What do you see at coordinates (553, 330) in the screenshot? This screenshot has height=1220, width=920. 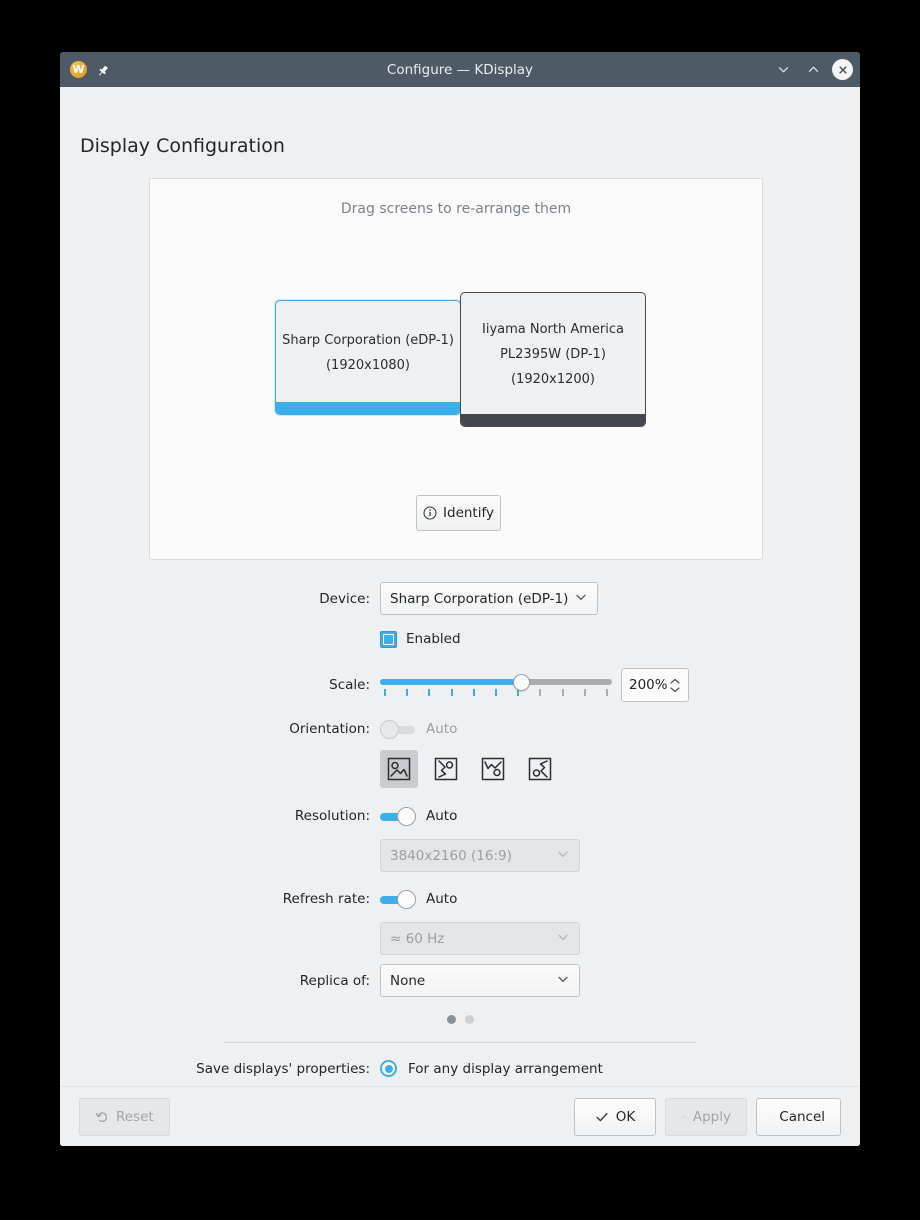 I see `screen-name-dp1-line1: Iiyama North America` at bounding box center [553, 330].